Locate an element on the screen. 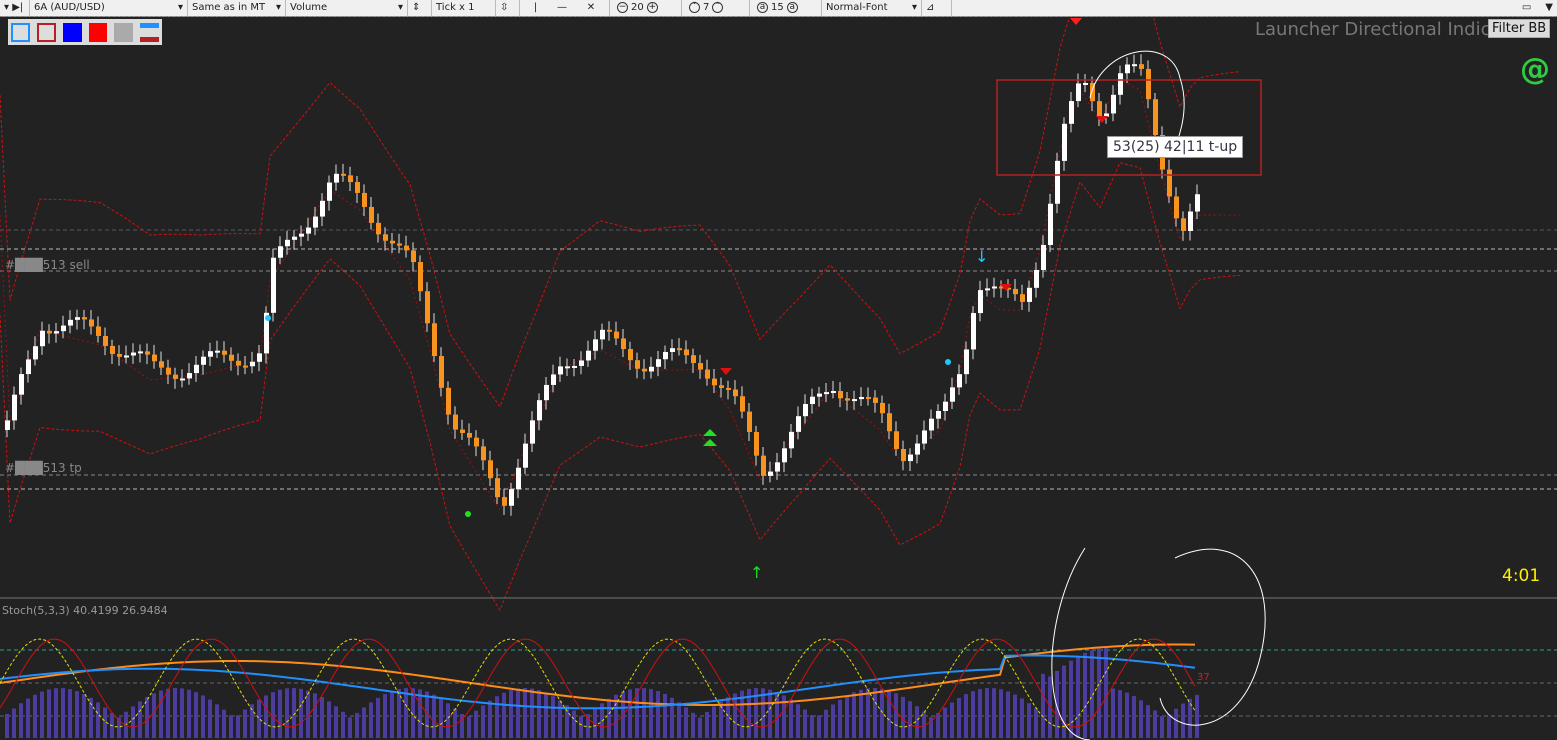 This screenshot has width=1557, height=740. mode-select: Same as in MT ▾ is located at coordinates (237, 8).